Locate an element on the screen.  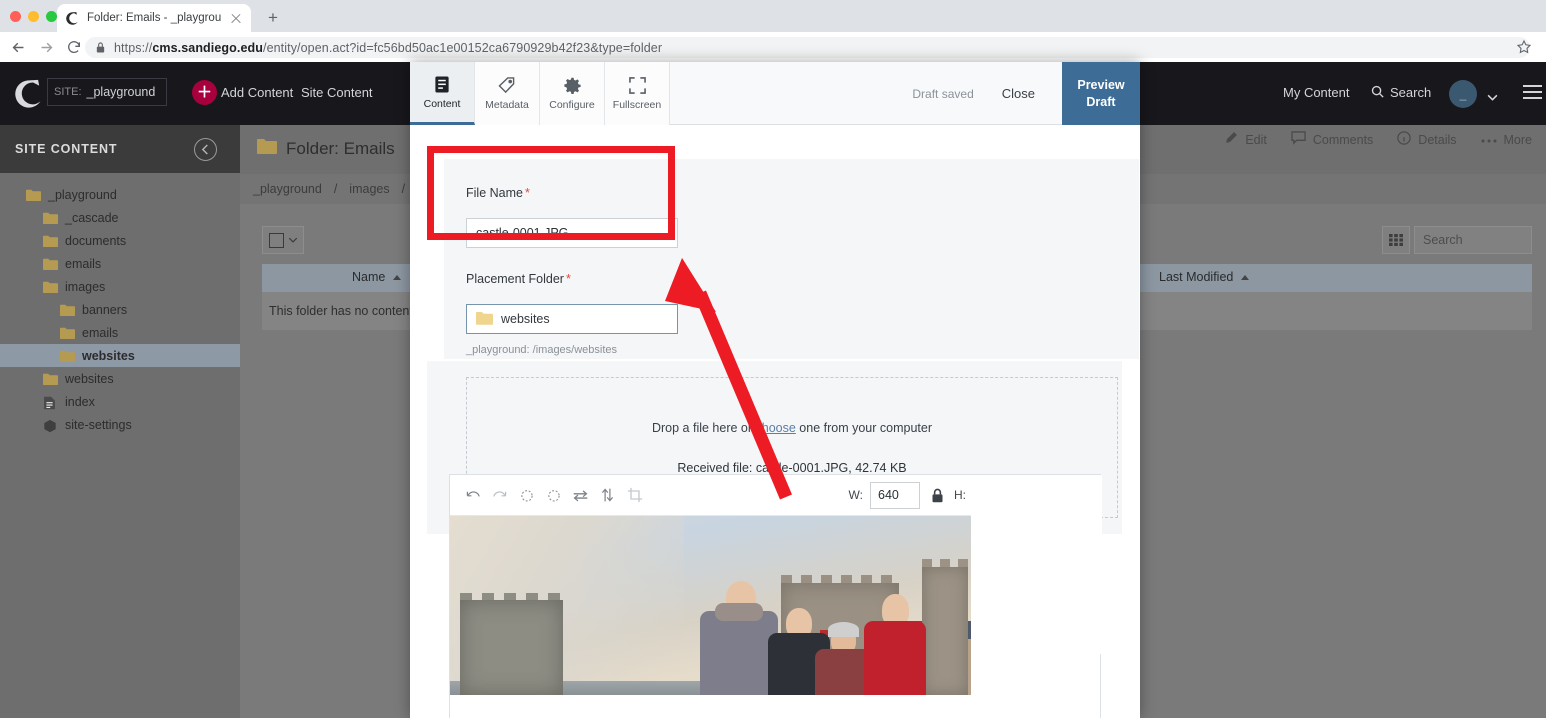
browser-tab: Folder: Emails - _playground | C is located at coordinates (154, 18).